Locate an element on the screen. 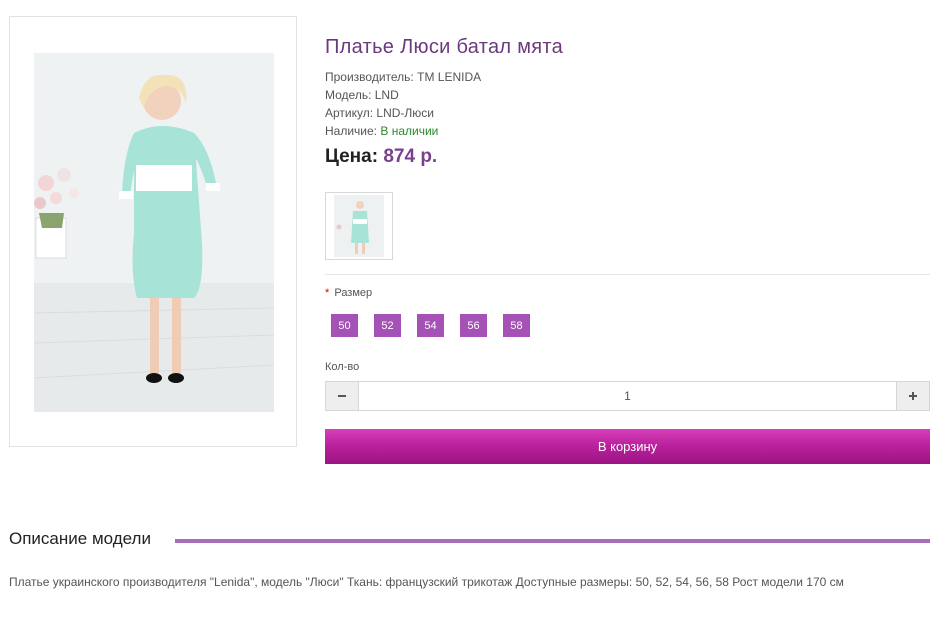  model-label: Модель: is located at coordinates (348, 95).